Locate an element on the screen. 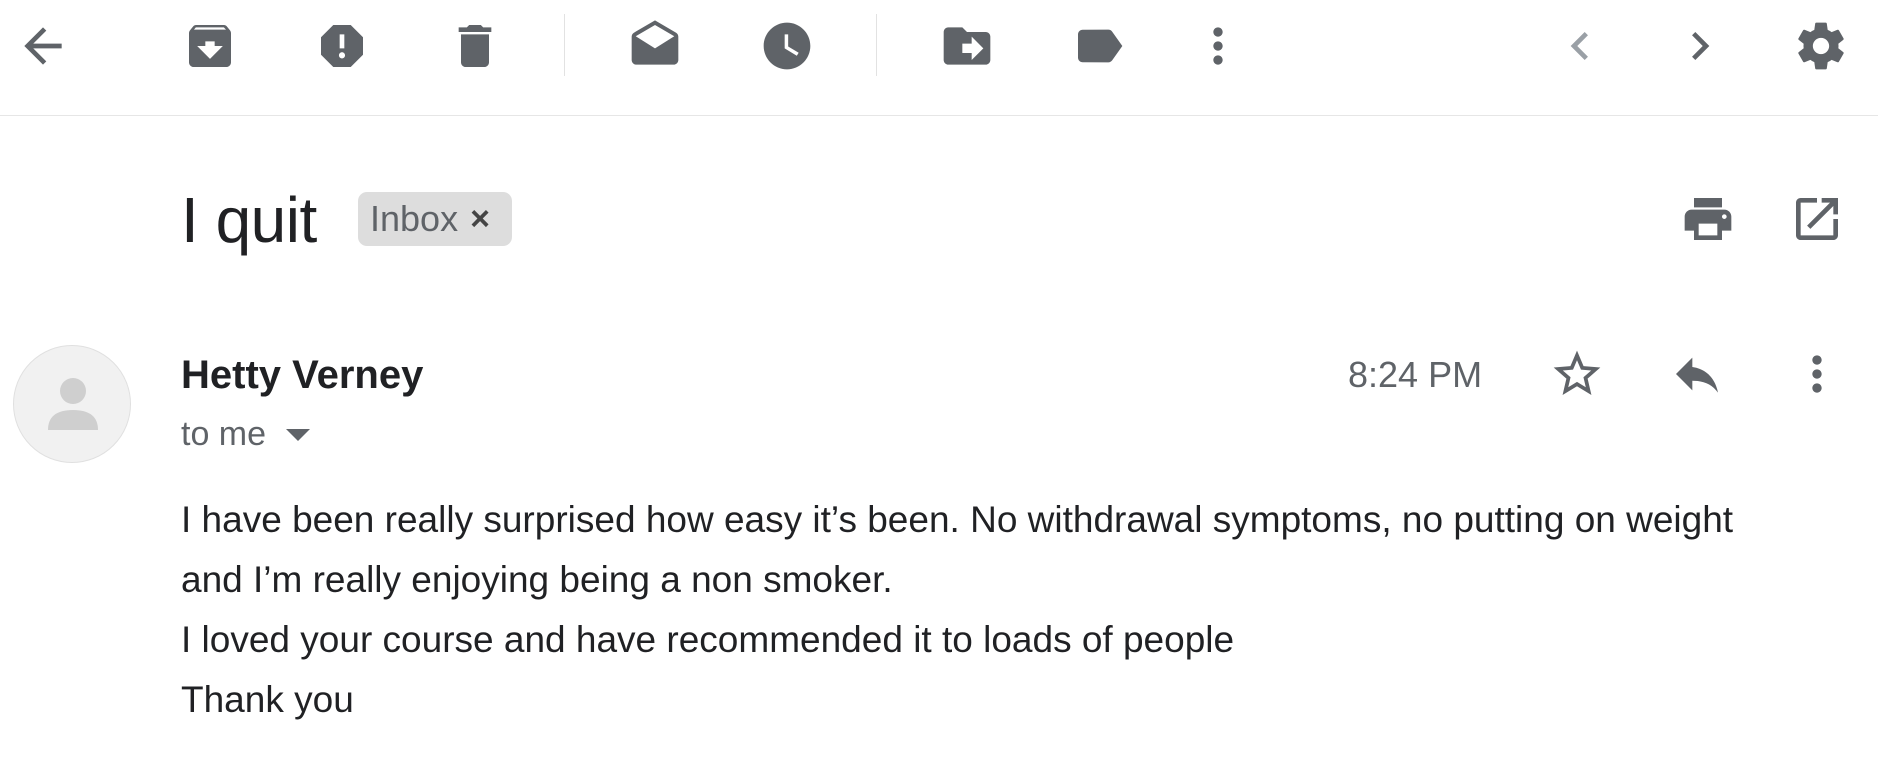  message-time: 8:24 PM is located at coordinates (1415, 374).